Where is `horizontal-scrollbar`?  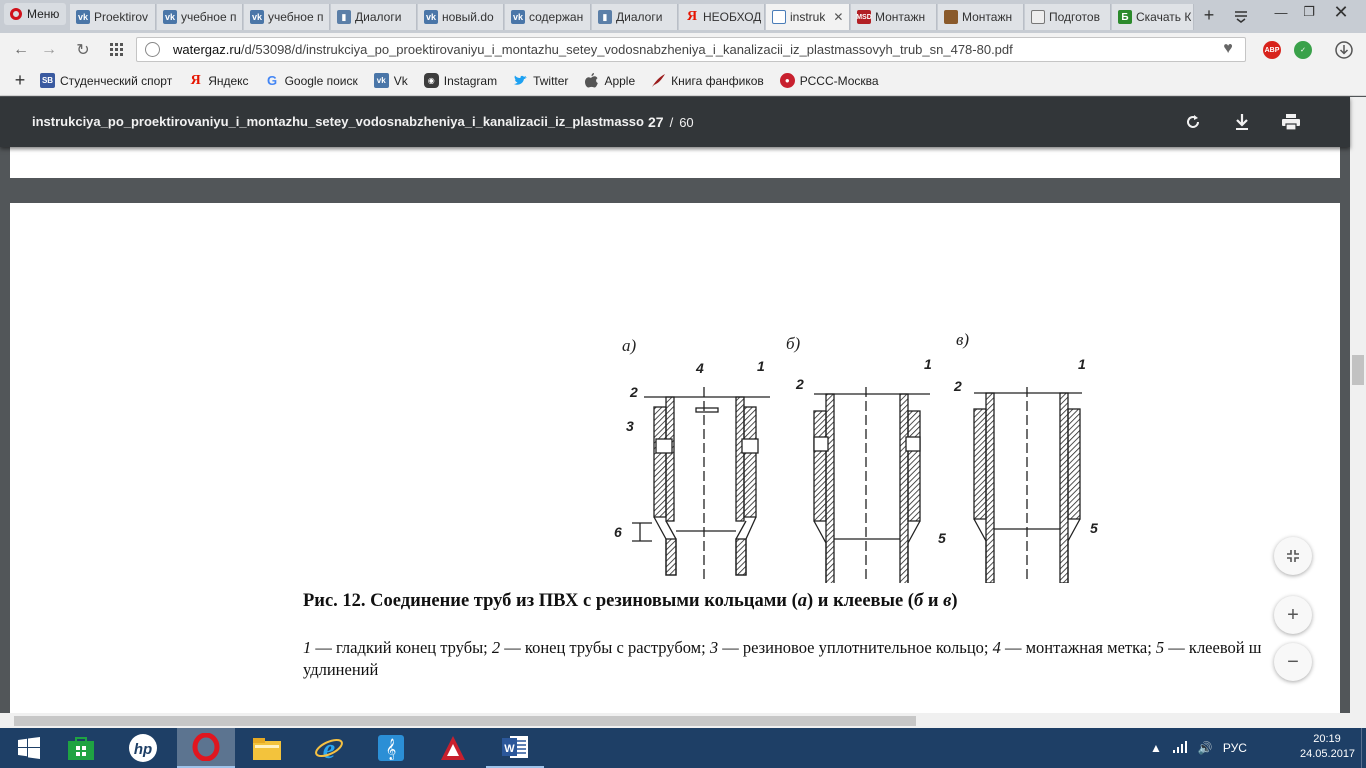 horizontal-scrollbar is located at coordinates (683, 721).